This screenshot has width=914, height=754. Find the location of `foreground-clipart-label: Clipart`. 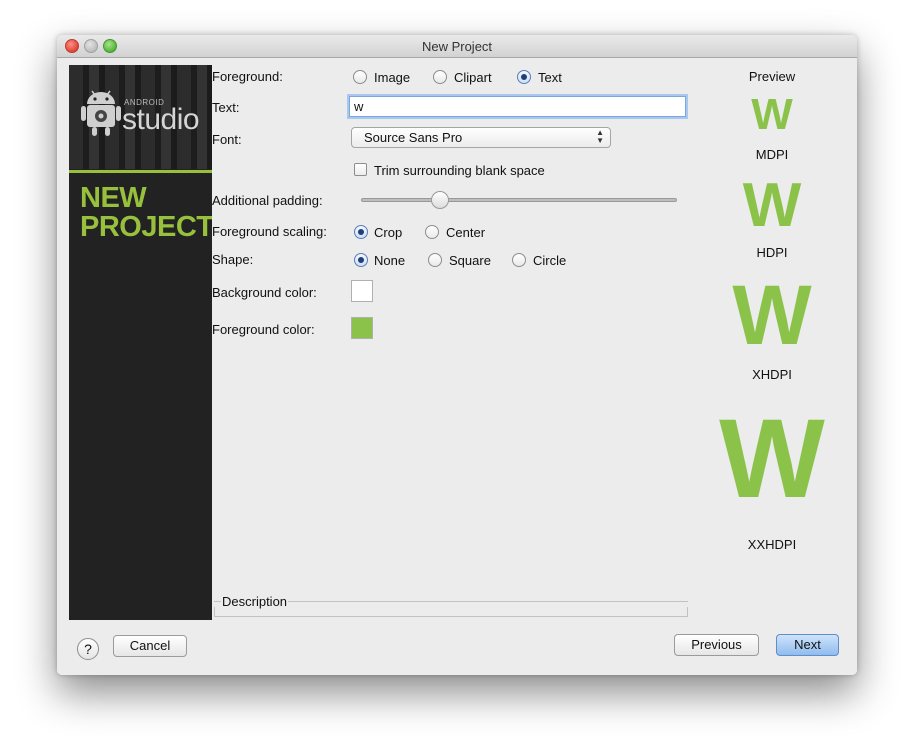

foreground-clipart-label: Clipart is located at coordinates (473, 77).